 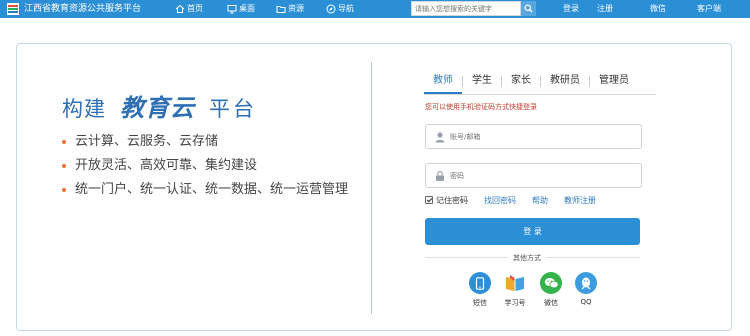 I want to click on feature-text: 开放灵活、高效可靠、集约建设, so click(x=166, y=165).